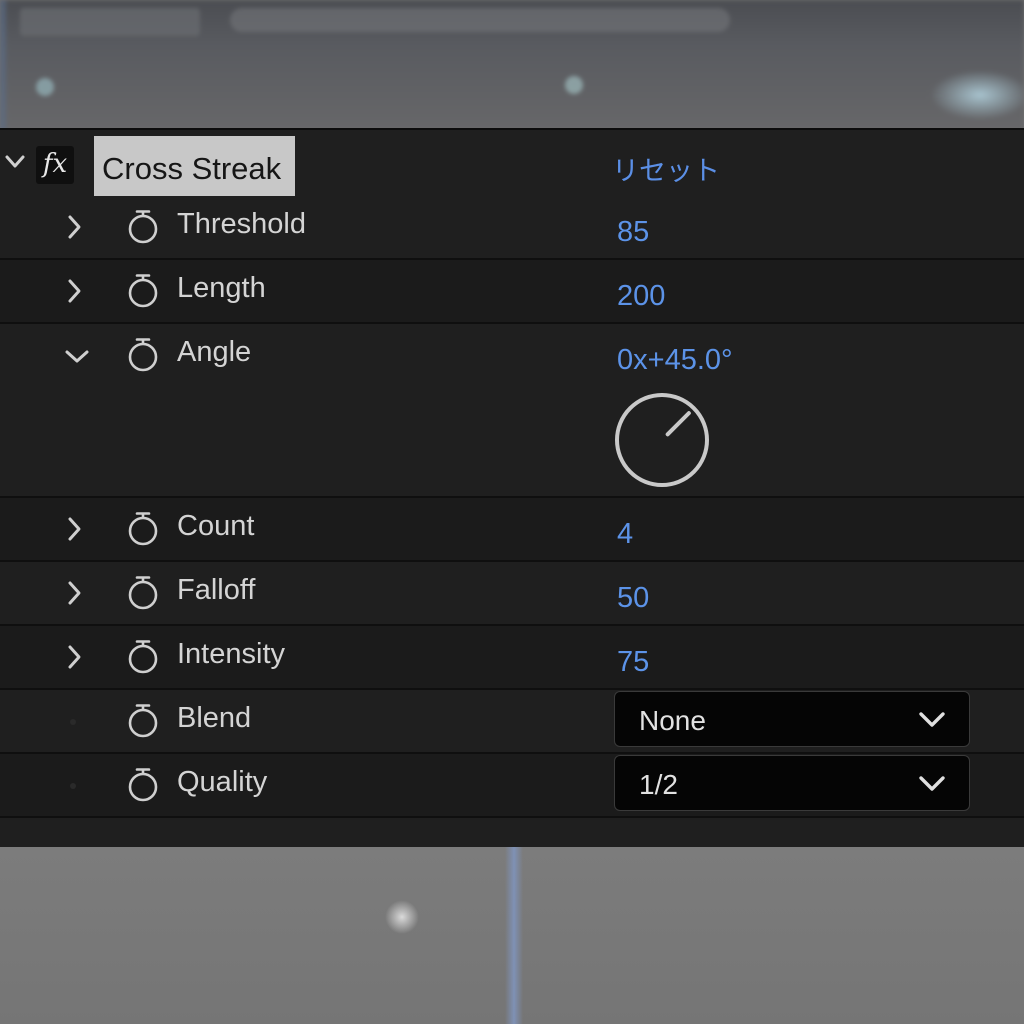 The height and width of the screenshot is (1024, 1024). Describe the element at coordinates (662, 440) in the screenshot. I see `angle-dial` at that location.